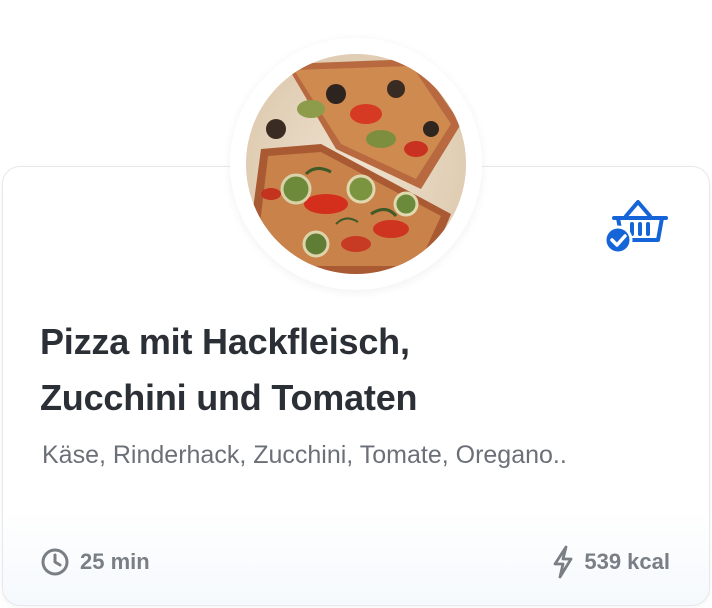 Image resolution: width=712 pixels, height=608 pixels. I want to click on recipe-image-frame, so click(356, 164).